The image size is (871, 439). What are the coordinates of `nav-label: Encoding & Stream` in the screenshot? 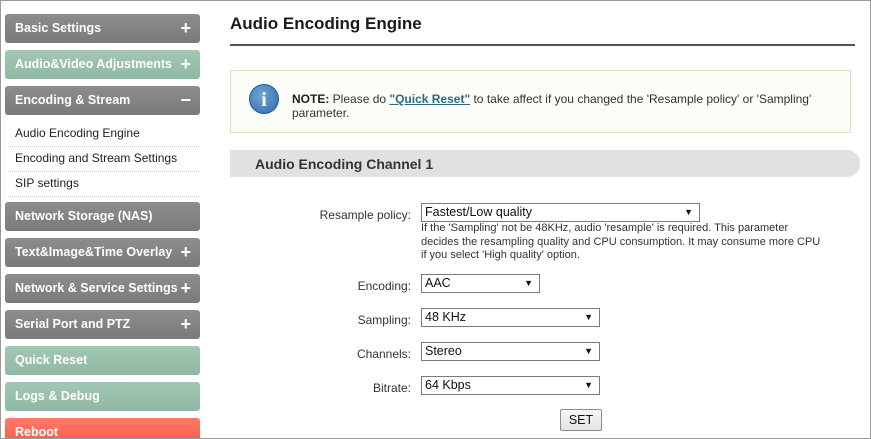 It's located at (73, 100).